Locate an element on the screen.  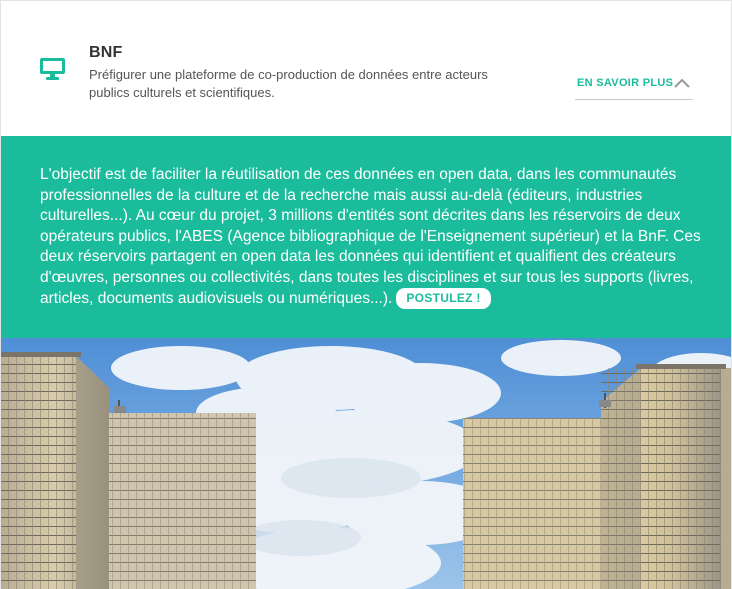
learn-more-button: EN SAVOIR PLUS is located at coordinates (634, 86).